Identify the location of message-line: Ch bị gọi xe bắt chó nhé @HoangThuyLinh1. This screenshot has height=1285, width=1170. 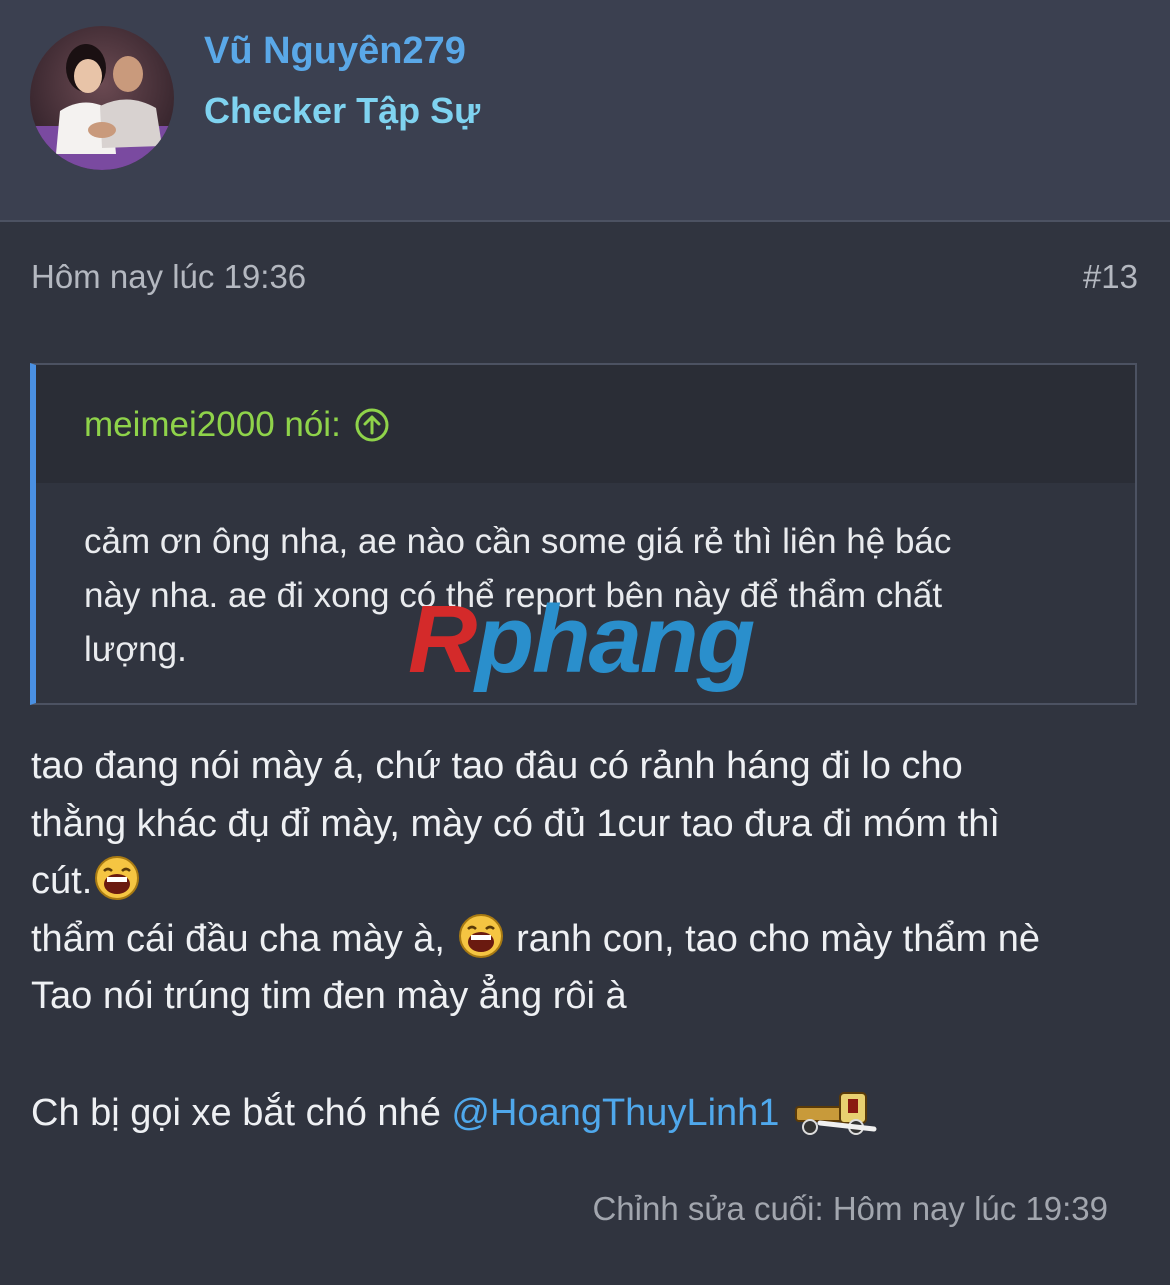
(591, 1113).